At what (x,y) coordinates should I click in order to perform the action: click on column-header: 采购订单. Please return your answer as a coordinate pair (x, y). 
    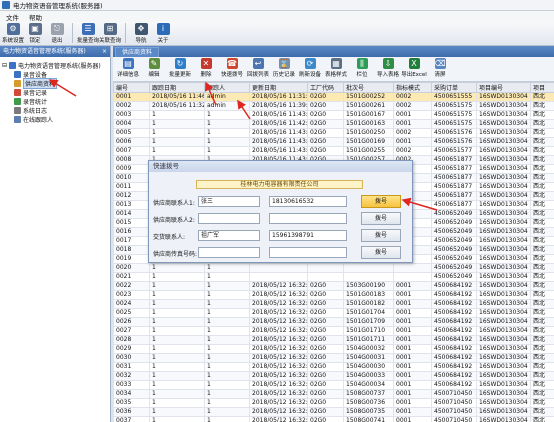
    Looking at the image, I should click on (454, 87).